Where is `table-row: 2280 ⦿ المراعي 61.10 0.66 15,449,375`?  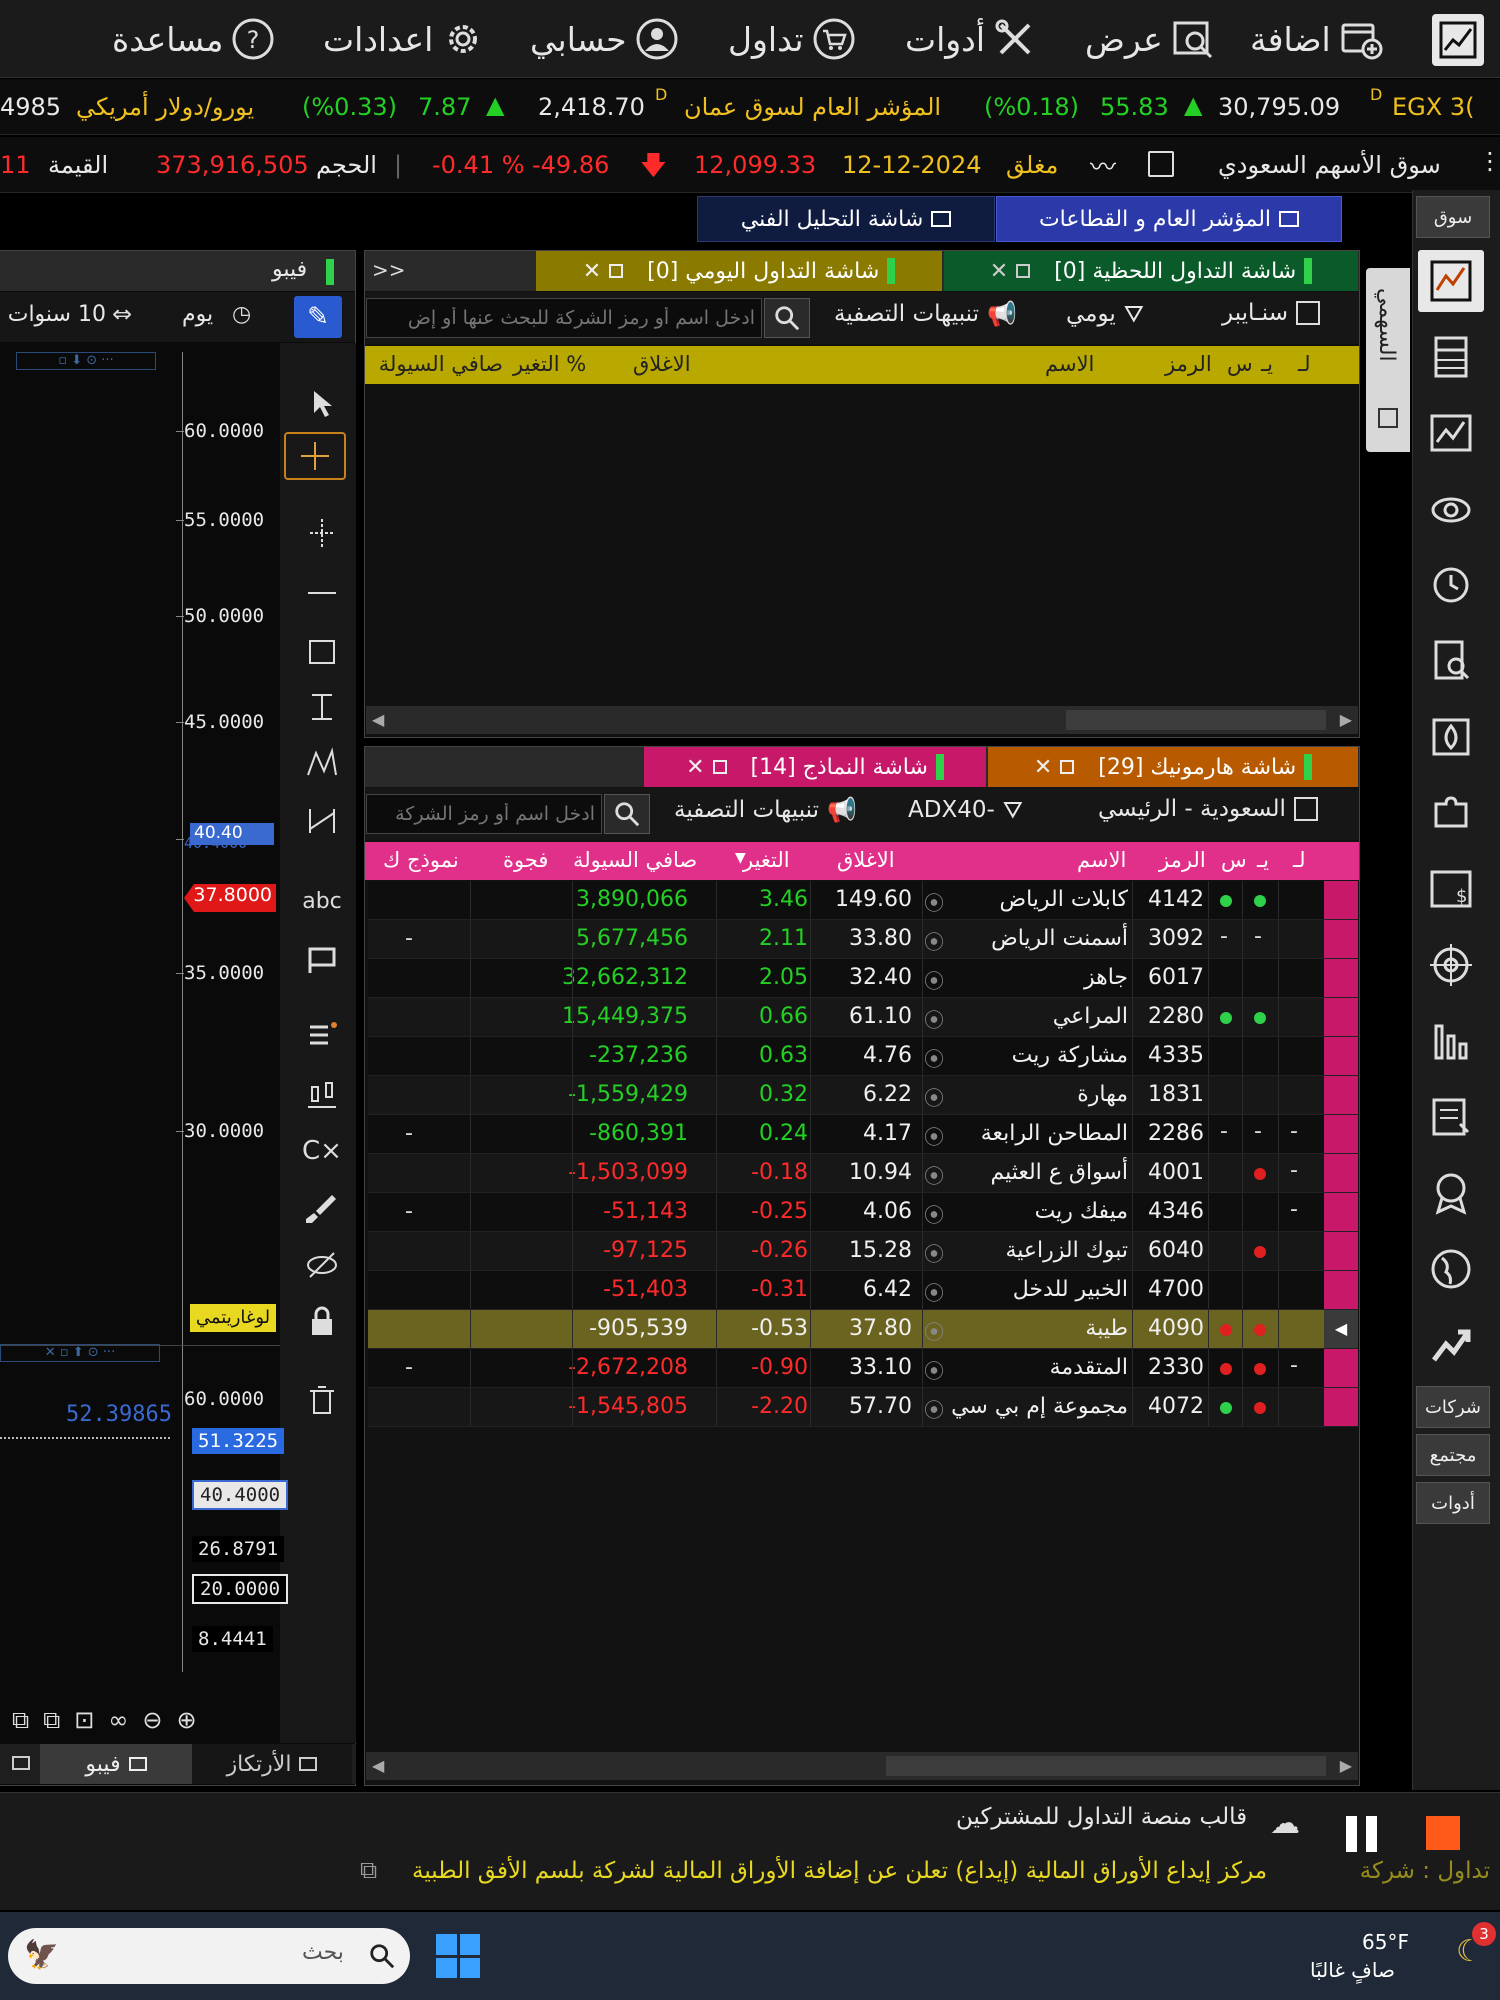 table-row: 2280 ⦿ المراعي 61.10 0.66 15,449,375 is located at coordinates (863, 1017).